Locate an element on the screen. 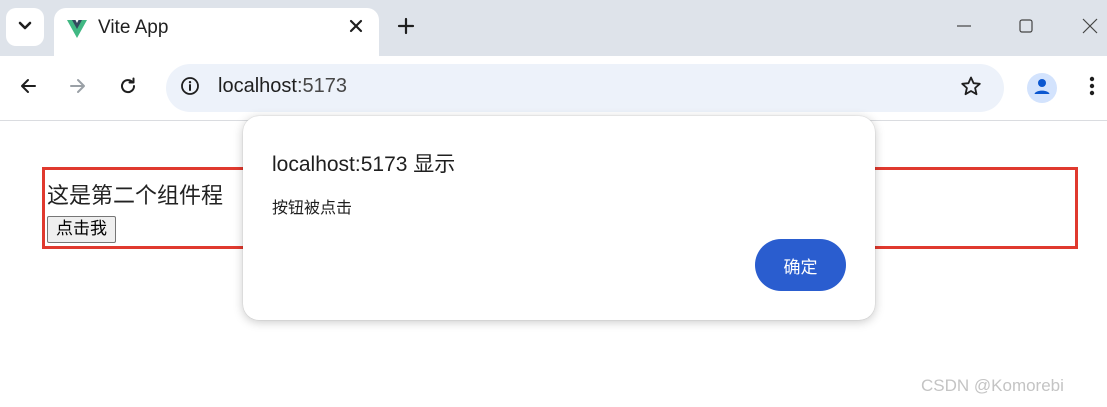 Image resolution: width=1107 pixels, height=407 pixels. click-me-button: 点击我 is located at coordinates (81, 229).